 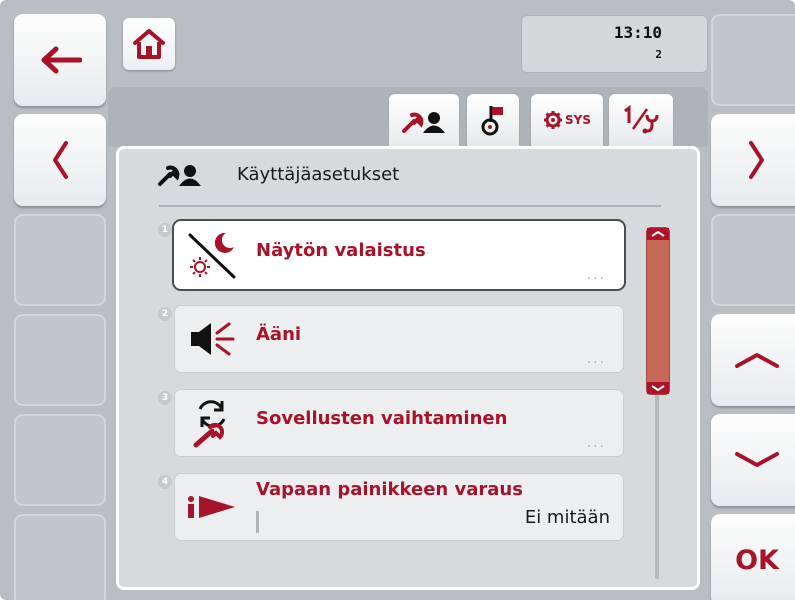 What do you see at coordinates (658, 311) in the screenshot?
I see `scrollbar-thumb` at bounding box center [658, 311].